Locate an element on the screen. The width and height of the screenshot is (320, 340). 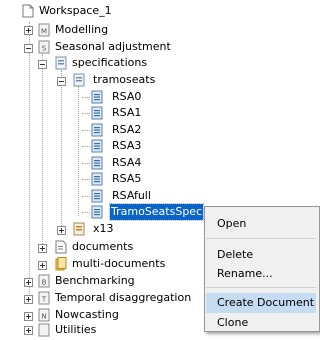
tree-item-benchmarking: Benchmarking is located at coordinates (95, 281).